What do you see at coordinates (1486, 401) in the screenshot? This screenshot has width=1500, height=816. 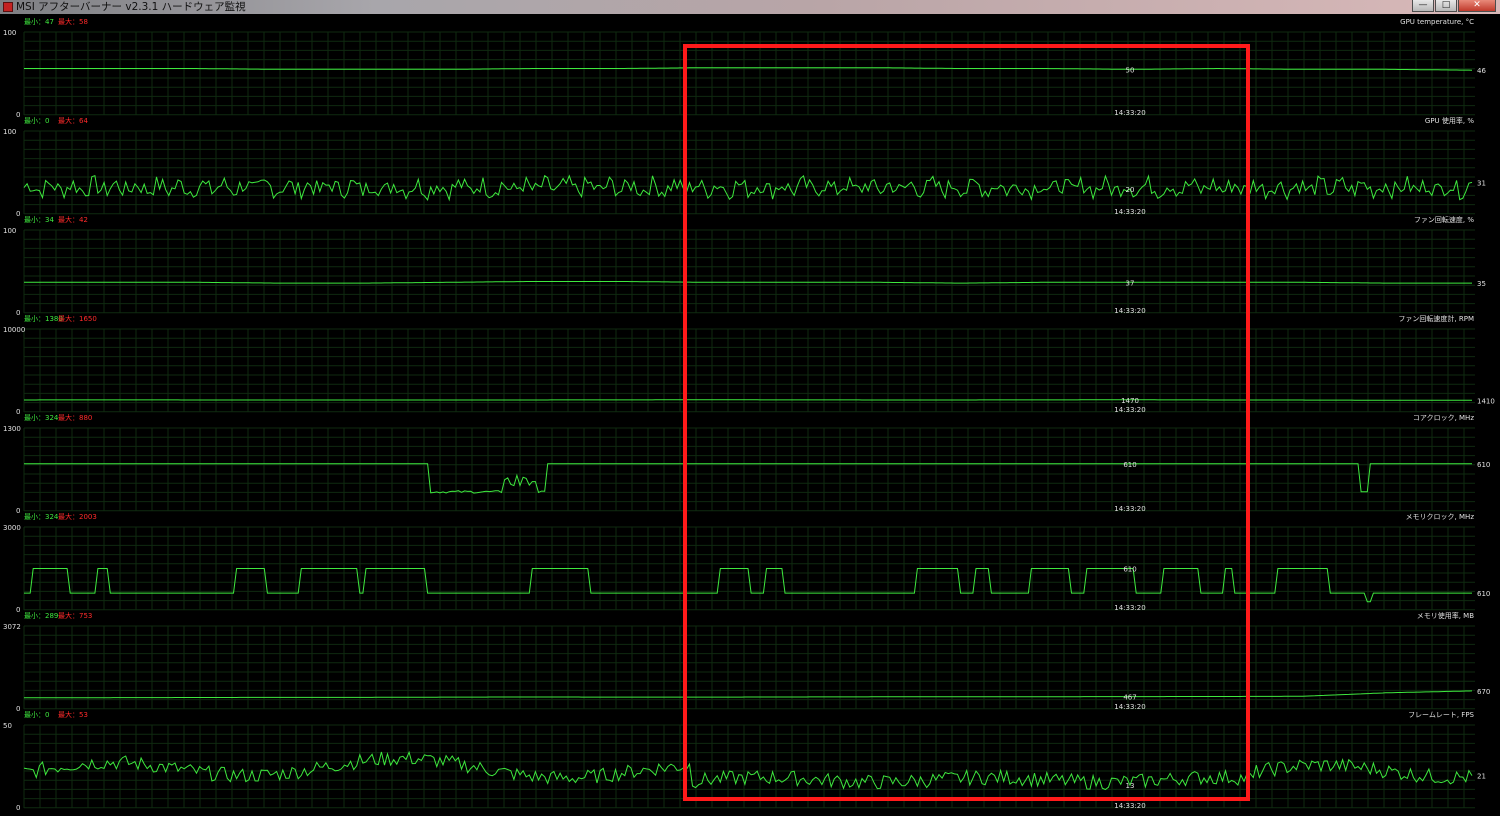 I see `current-value-label: 1410` at bounding box center [1486, 401].